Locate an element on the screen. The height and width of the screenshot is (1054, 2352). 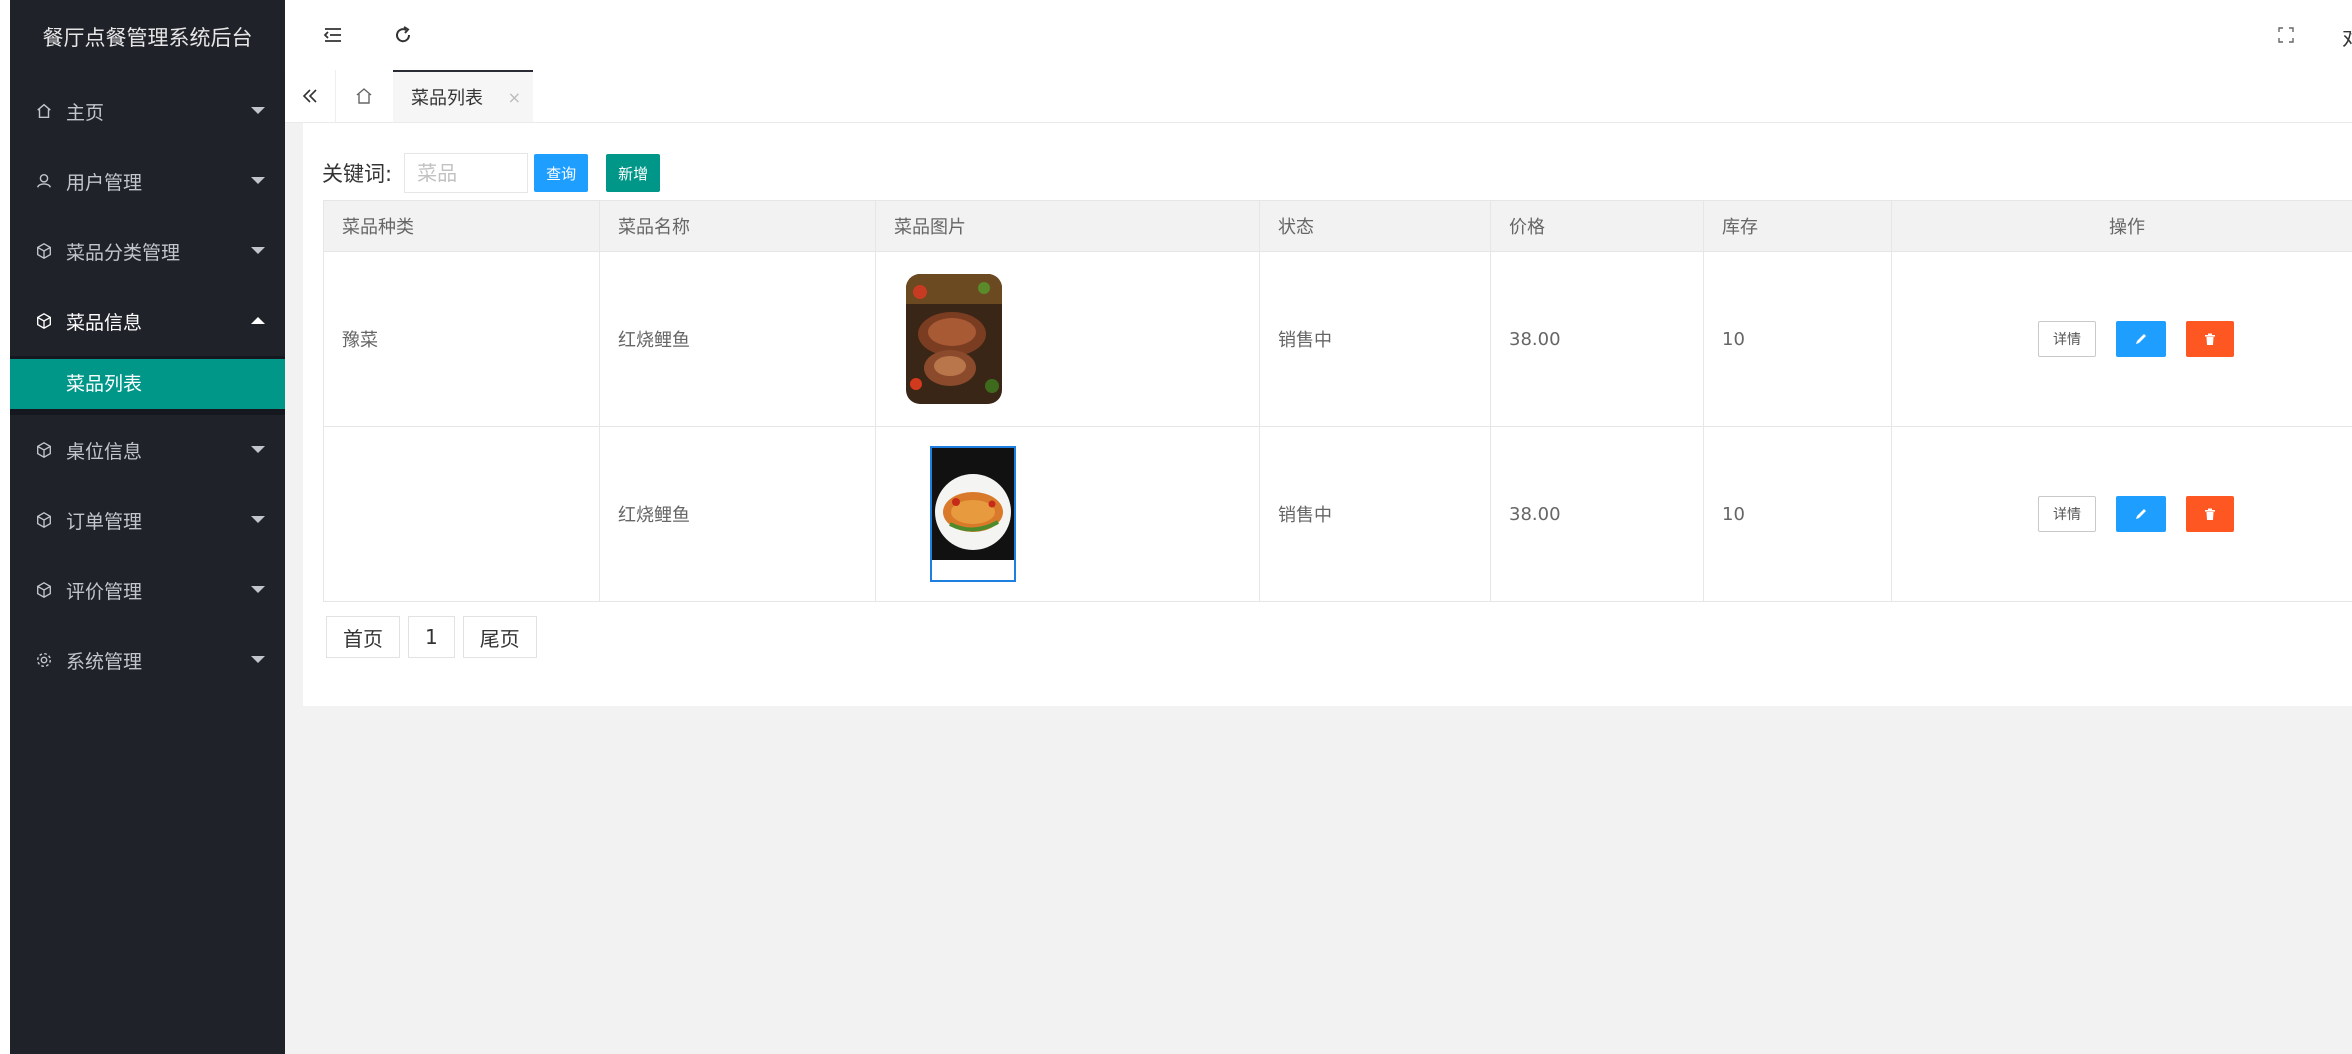
table-row: 豫菜 红烧鲤鱼 销售中 38.00 10 详情 is located at coordinates (1337, 339).